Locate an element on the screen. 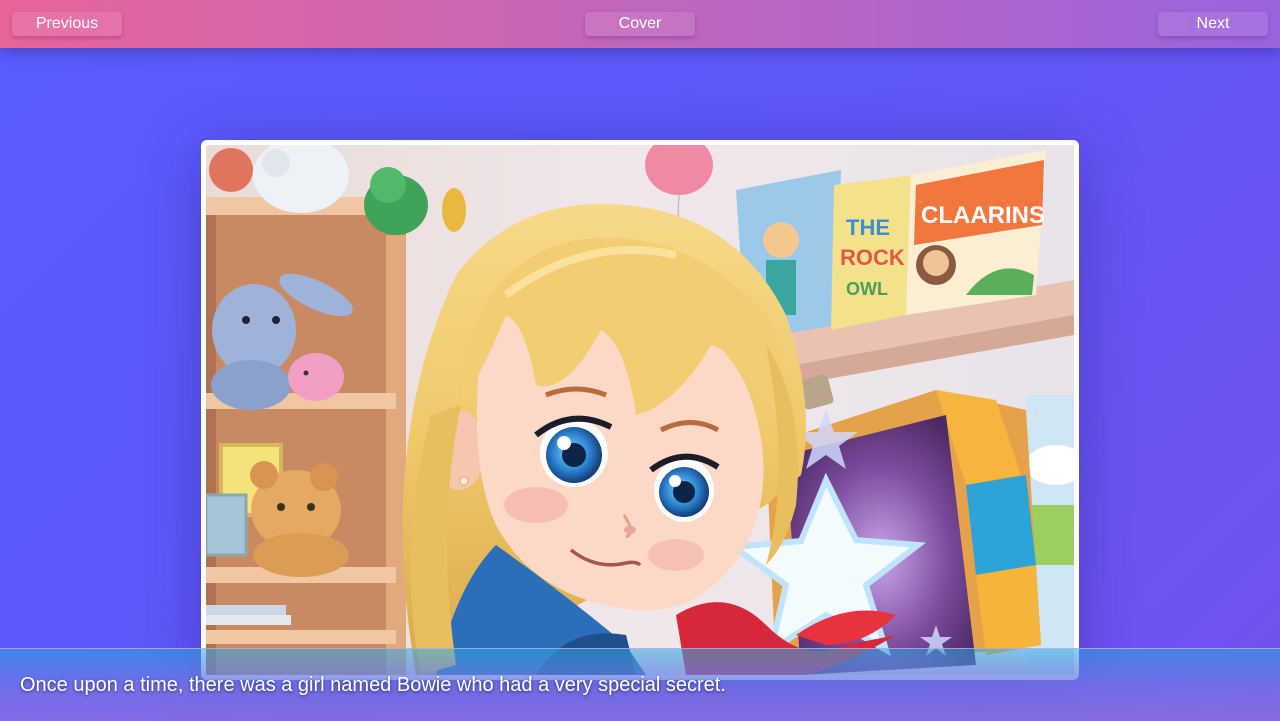 This screenshot has height=721, width=1280. navigation-bar: Previous Cover Next is located at coordinates (640, 24).